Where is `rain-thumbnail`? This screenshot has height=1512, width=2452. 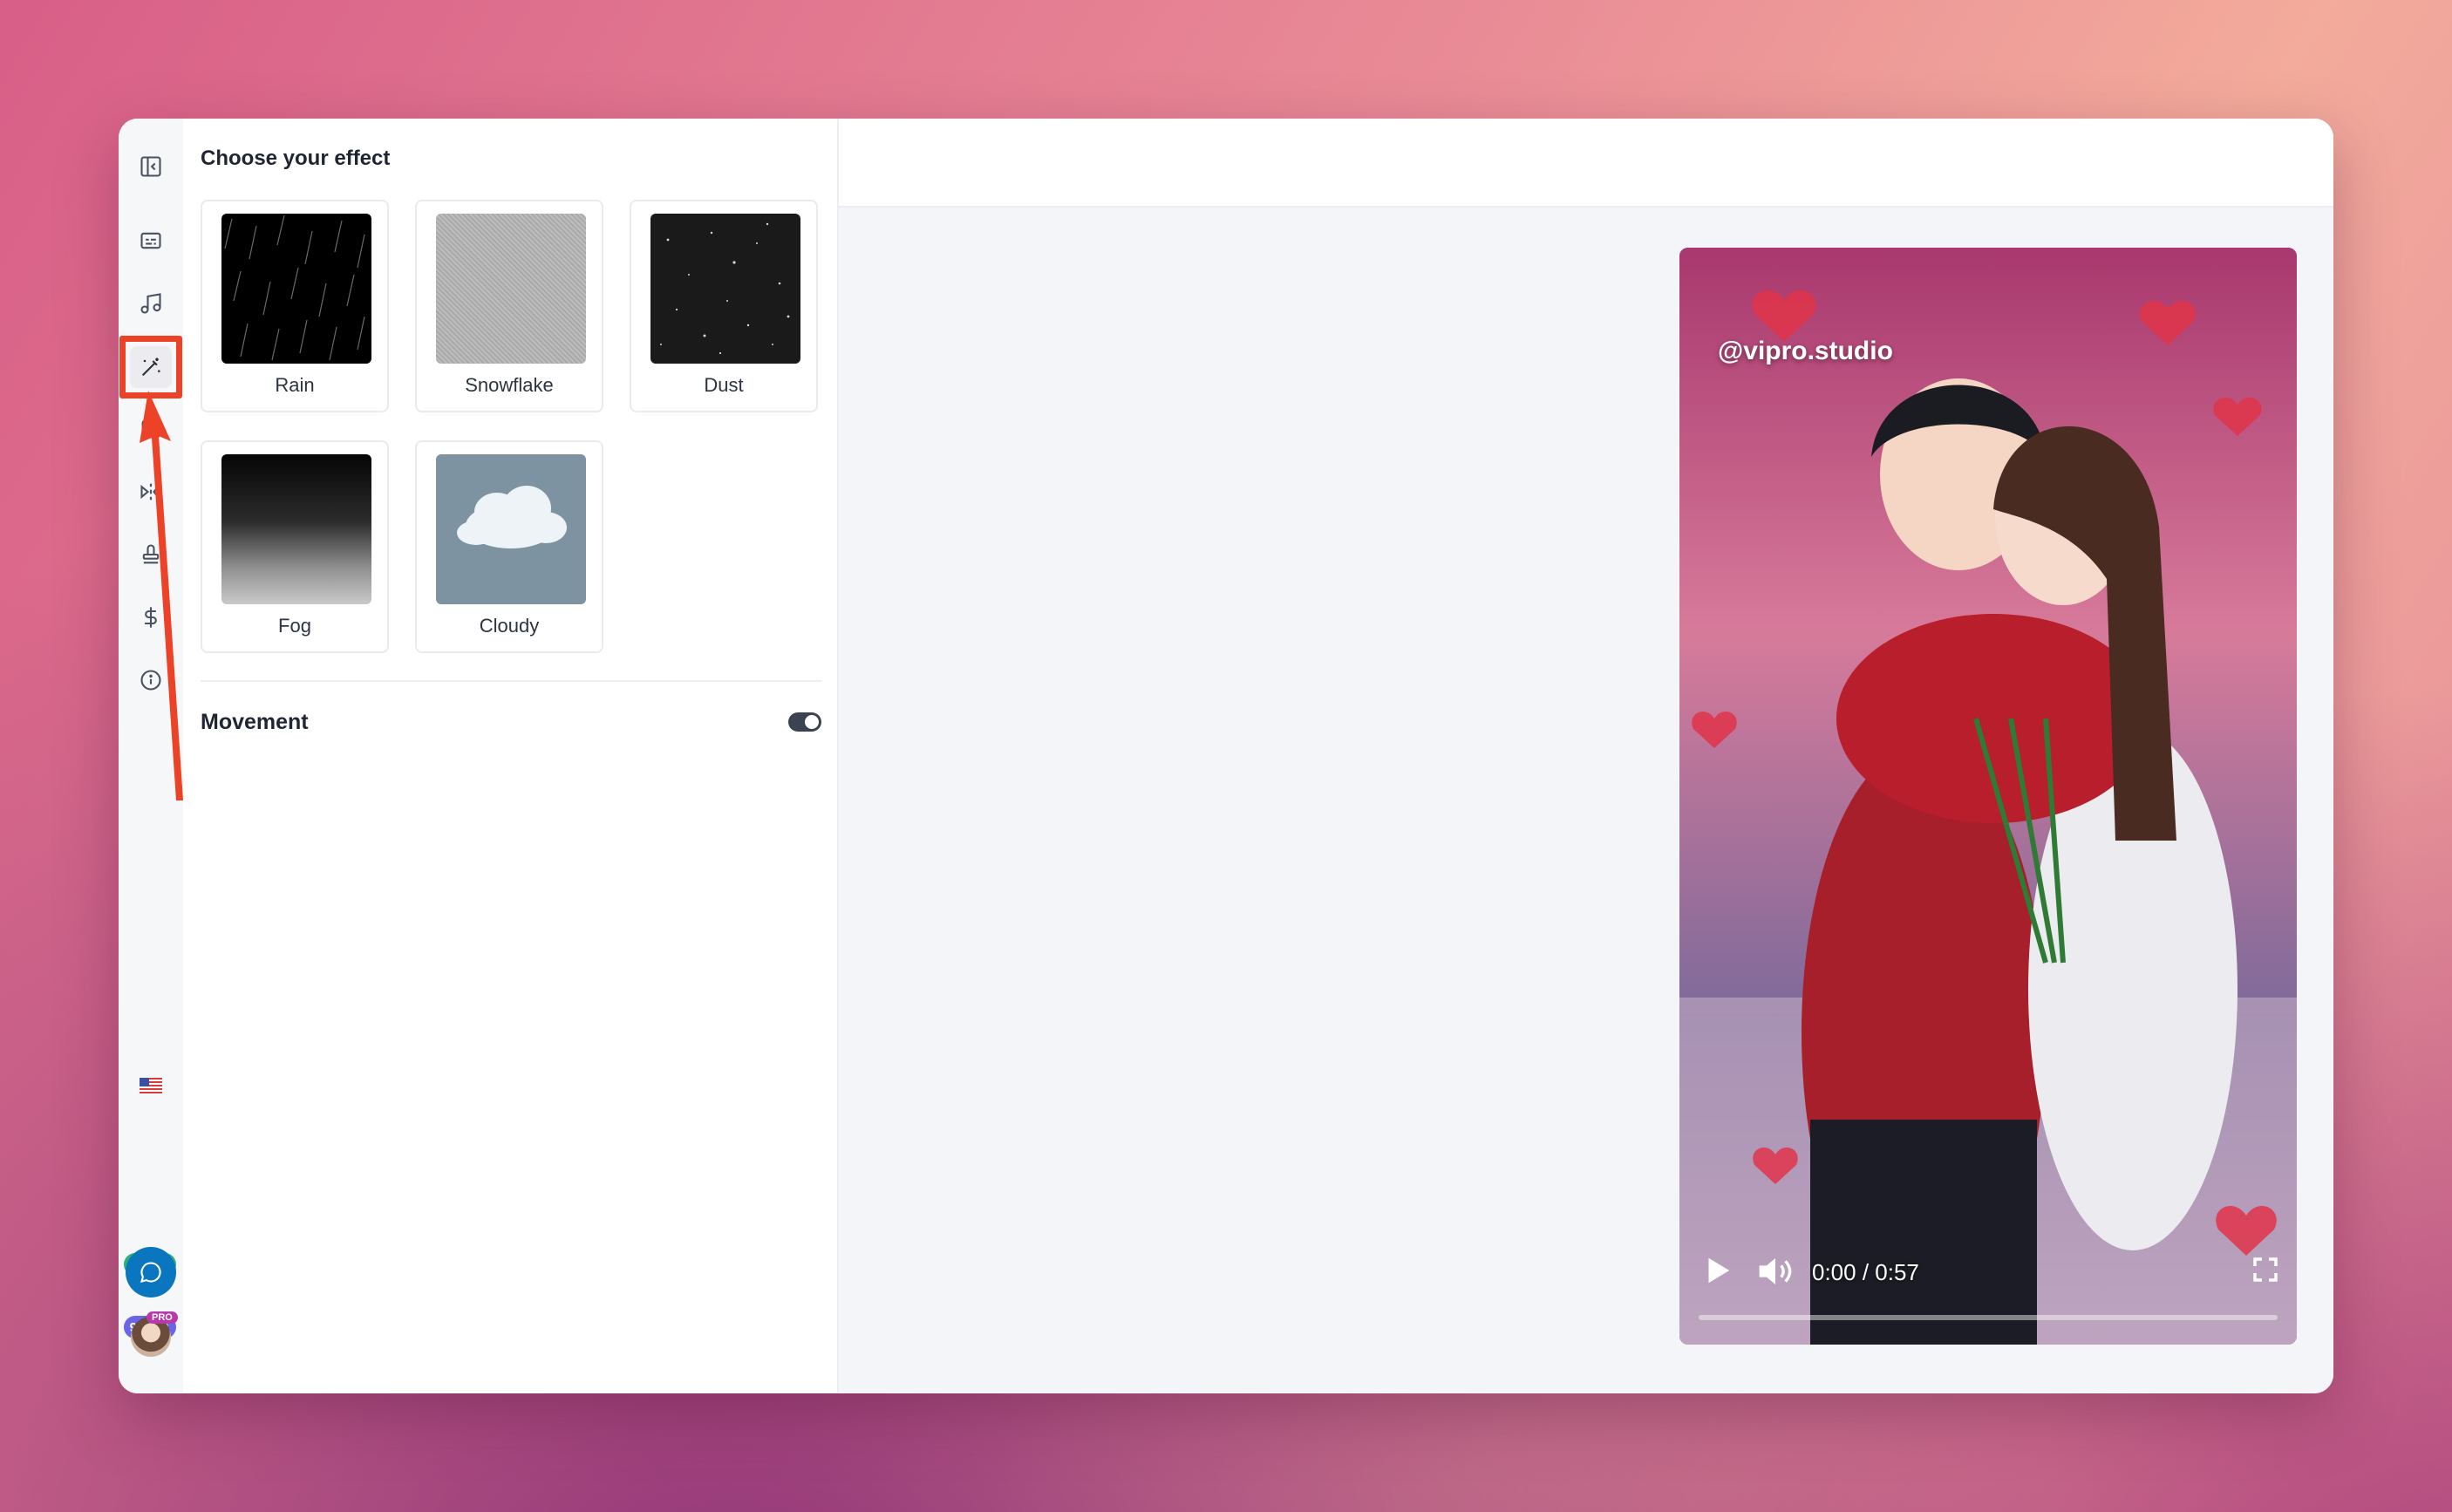
rain-thumbnail is located at coordinates (296, 289).